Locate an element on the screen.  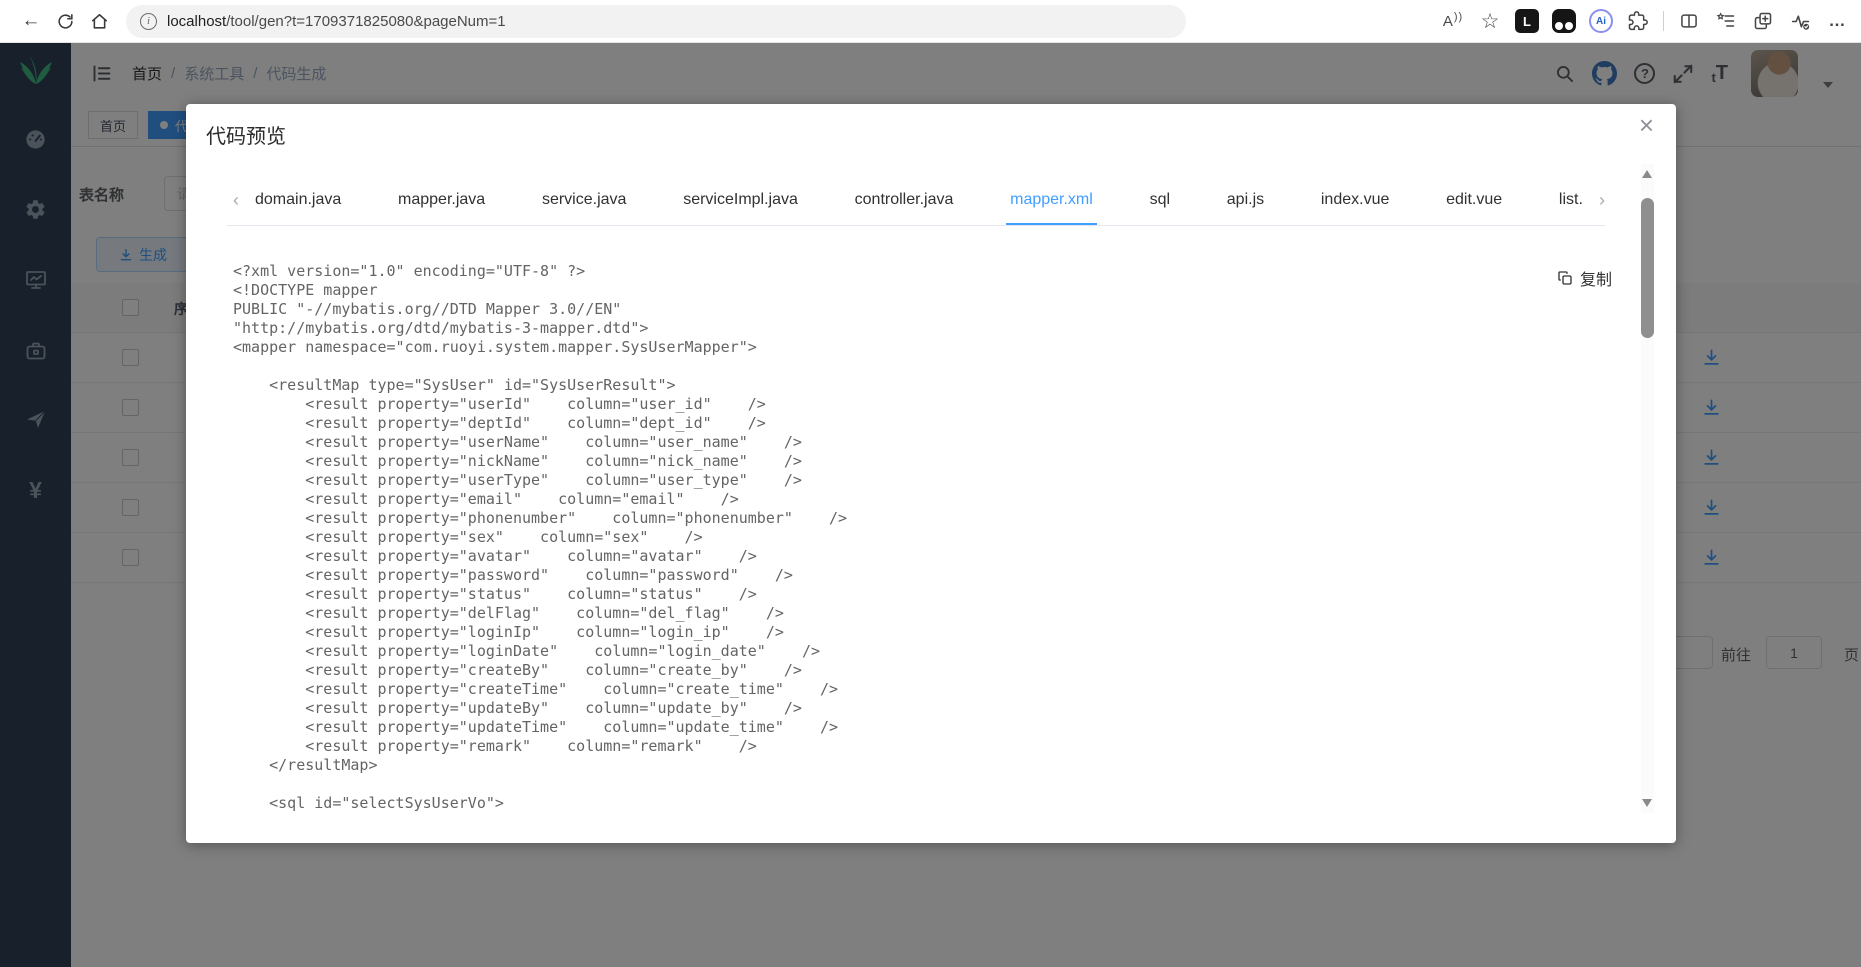
tab-index-vue: index.vue is located at coordinates (1355, 207).